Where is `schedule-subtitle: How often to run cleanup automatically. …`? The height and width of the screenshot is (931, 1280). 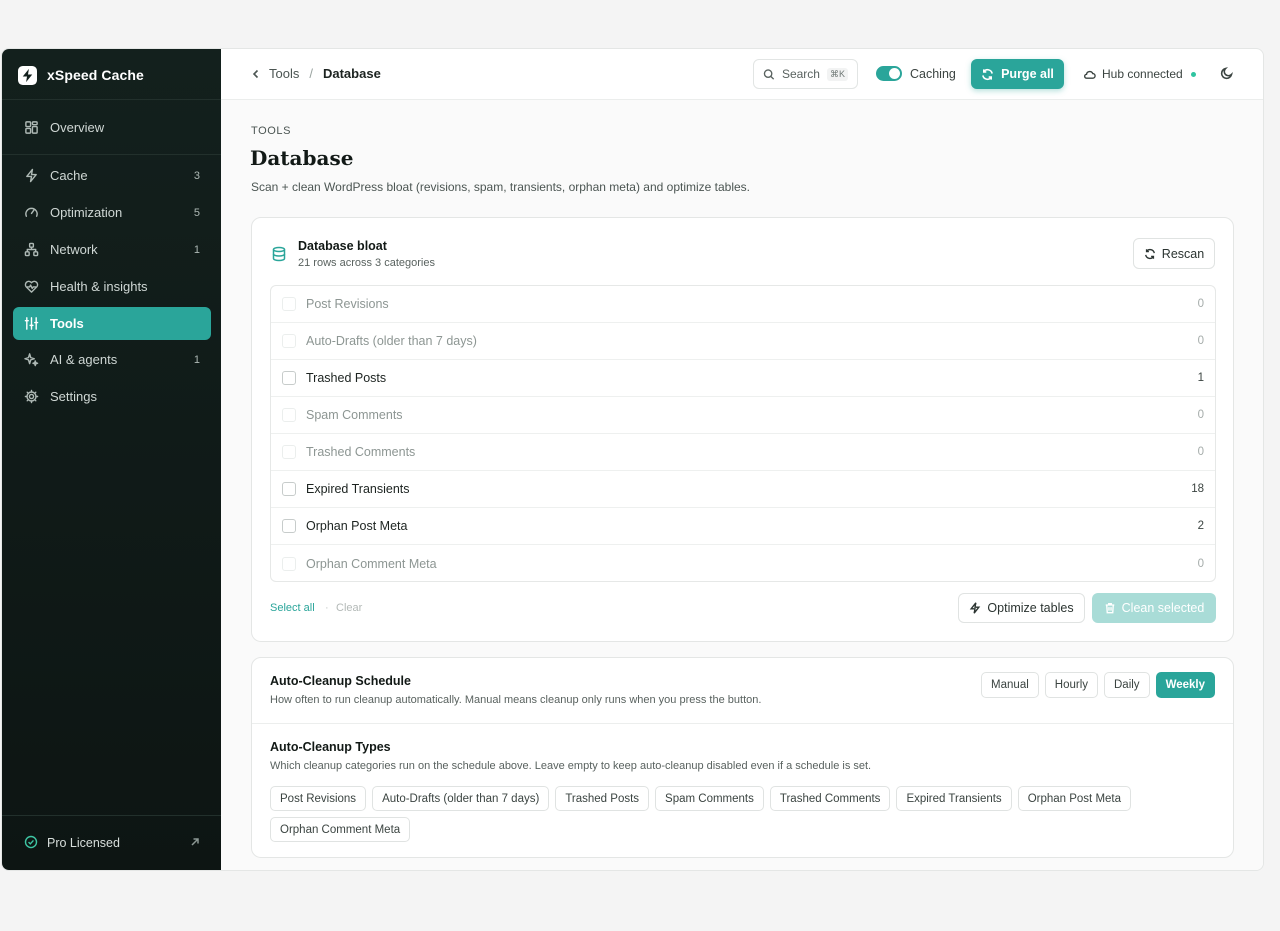 schedule-subtitle: How often to run cleanup automatically. … is located at coordinates (516, 700).